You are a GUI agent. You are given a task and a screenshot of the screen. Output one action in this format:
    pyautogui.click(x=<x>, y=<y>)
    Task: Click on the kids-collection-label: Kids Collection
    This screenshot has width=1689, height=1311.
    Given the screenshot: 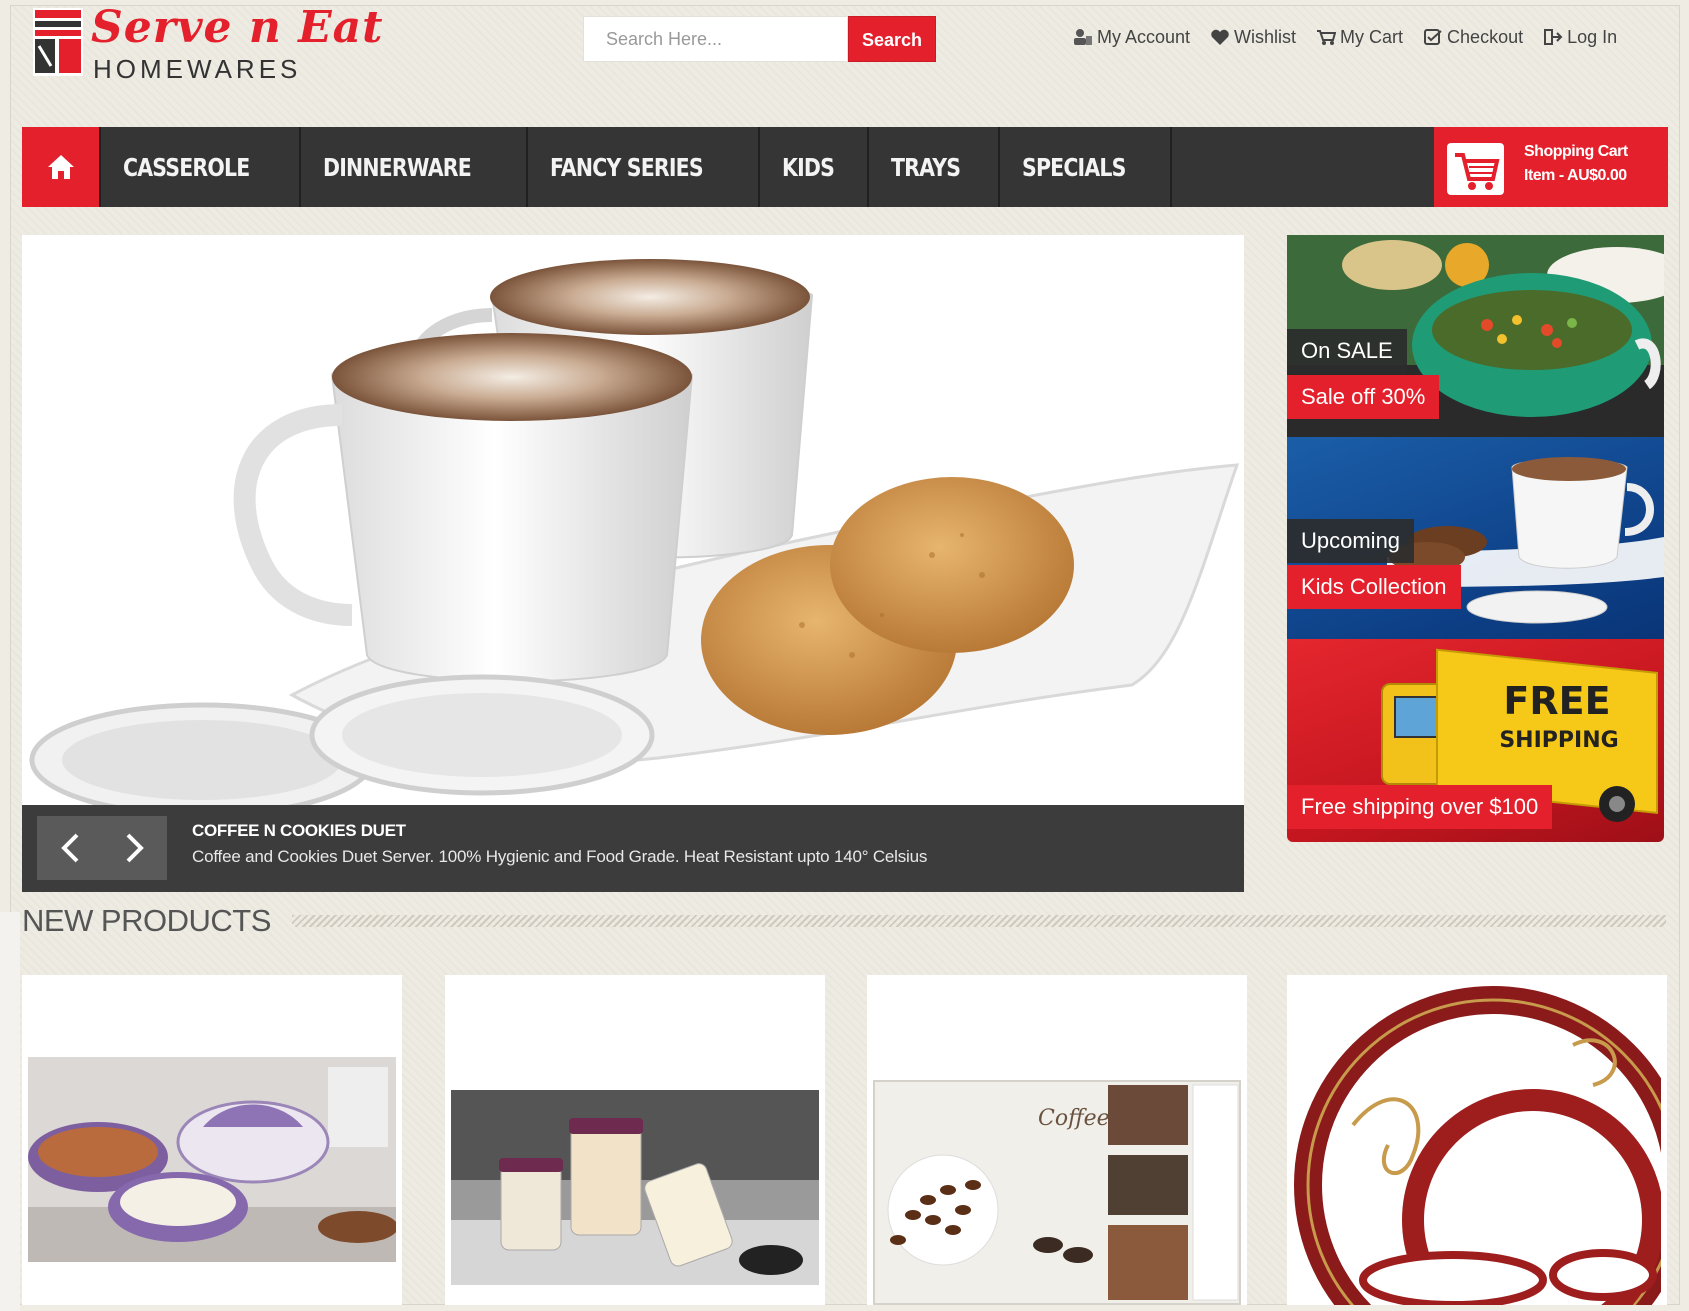 What is the action you would take?
    pyautogui.click(x=1374, y=587)
    